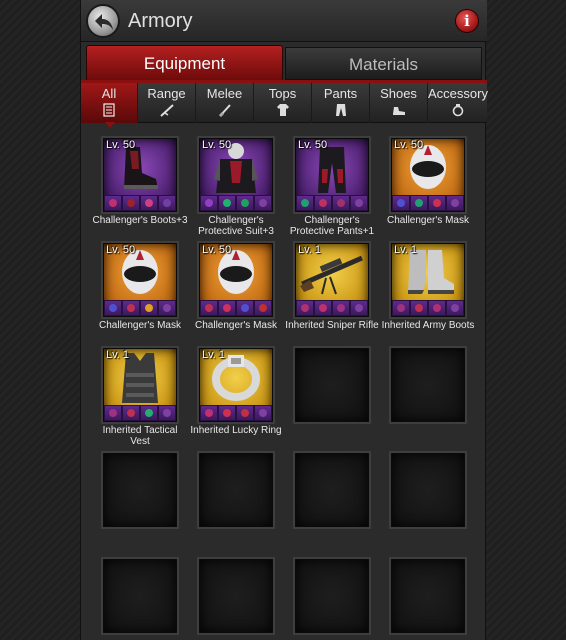  What do you see at coordinates (399, 103) in the screenshot?
I see `category-shoes: Shoes` at bounding box center [399, 103].